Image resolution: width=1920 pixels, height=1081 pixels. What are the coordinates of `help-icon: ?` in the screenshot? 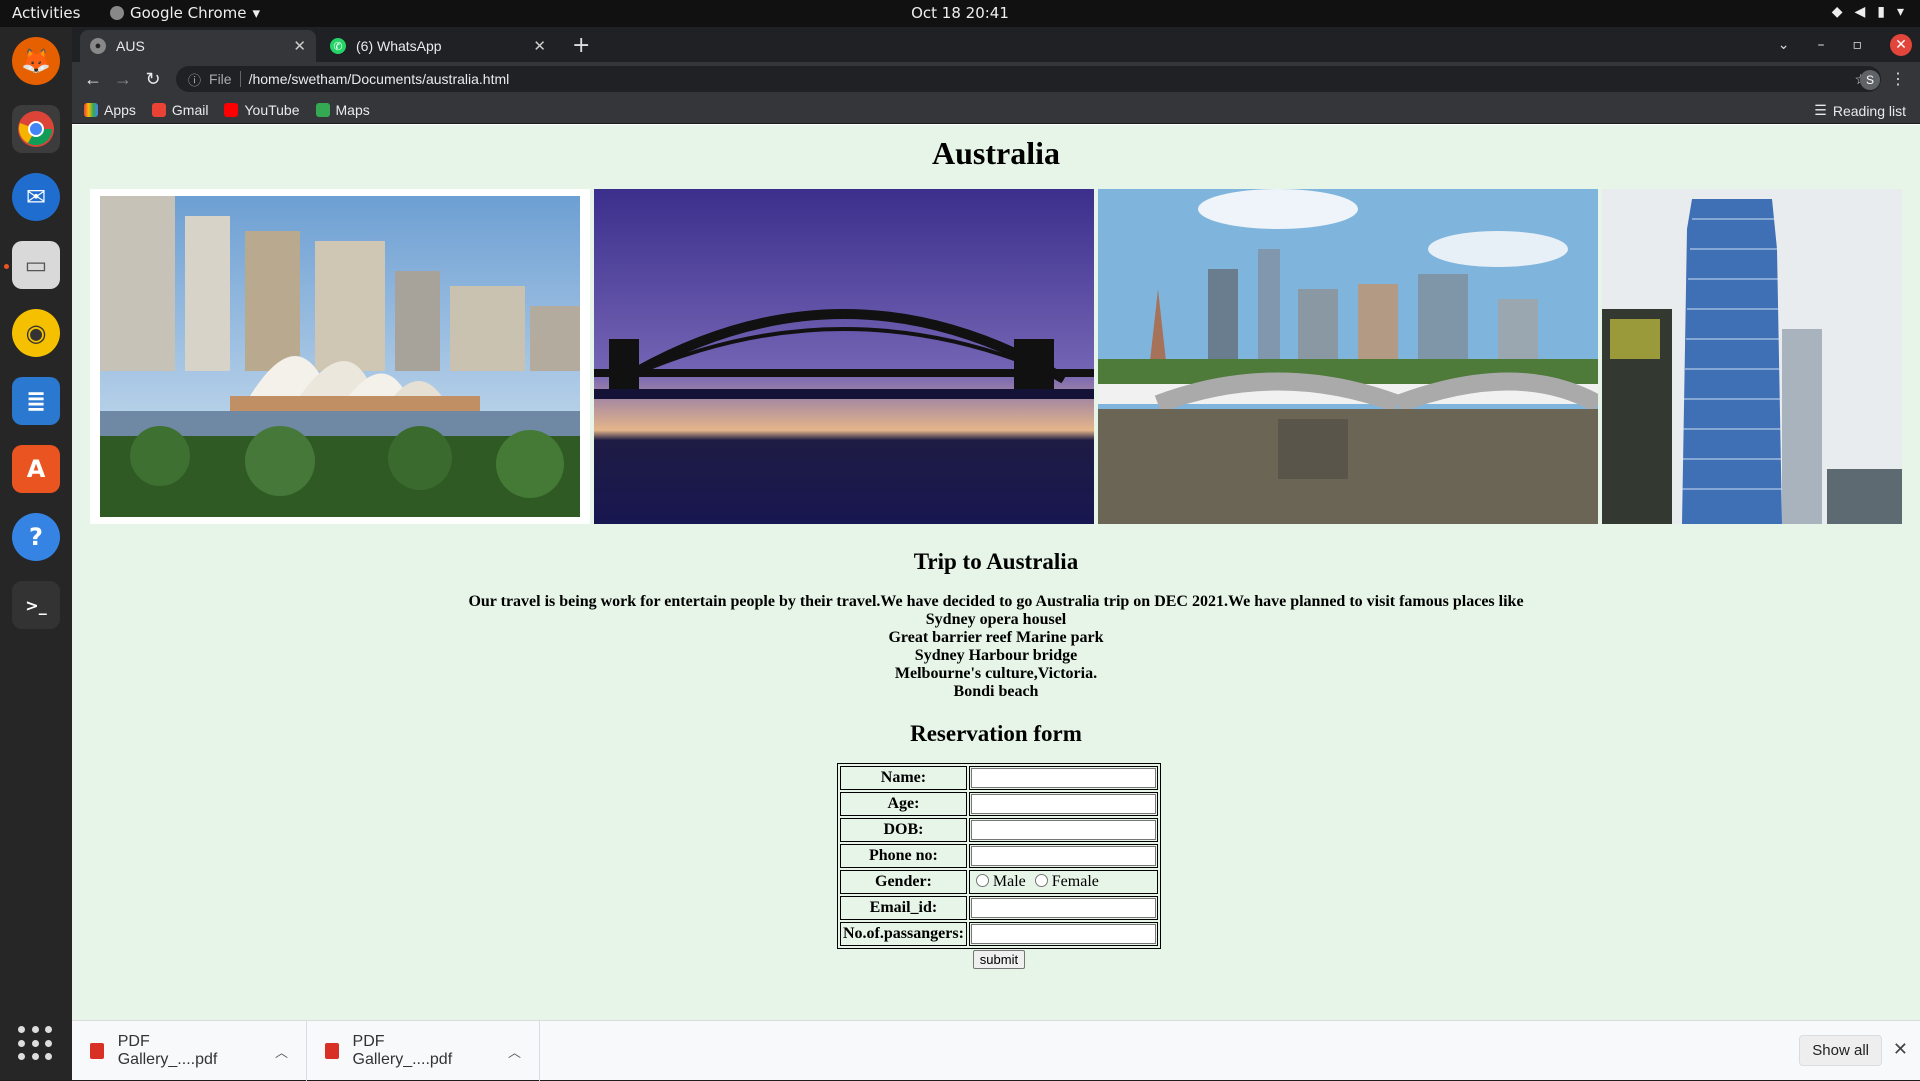 It's located at (36, 537).